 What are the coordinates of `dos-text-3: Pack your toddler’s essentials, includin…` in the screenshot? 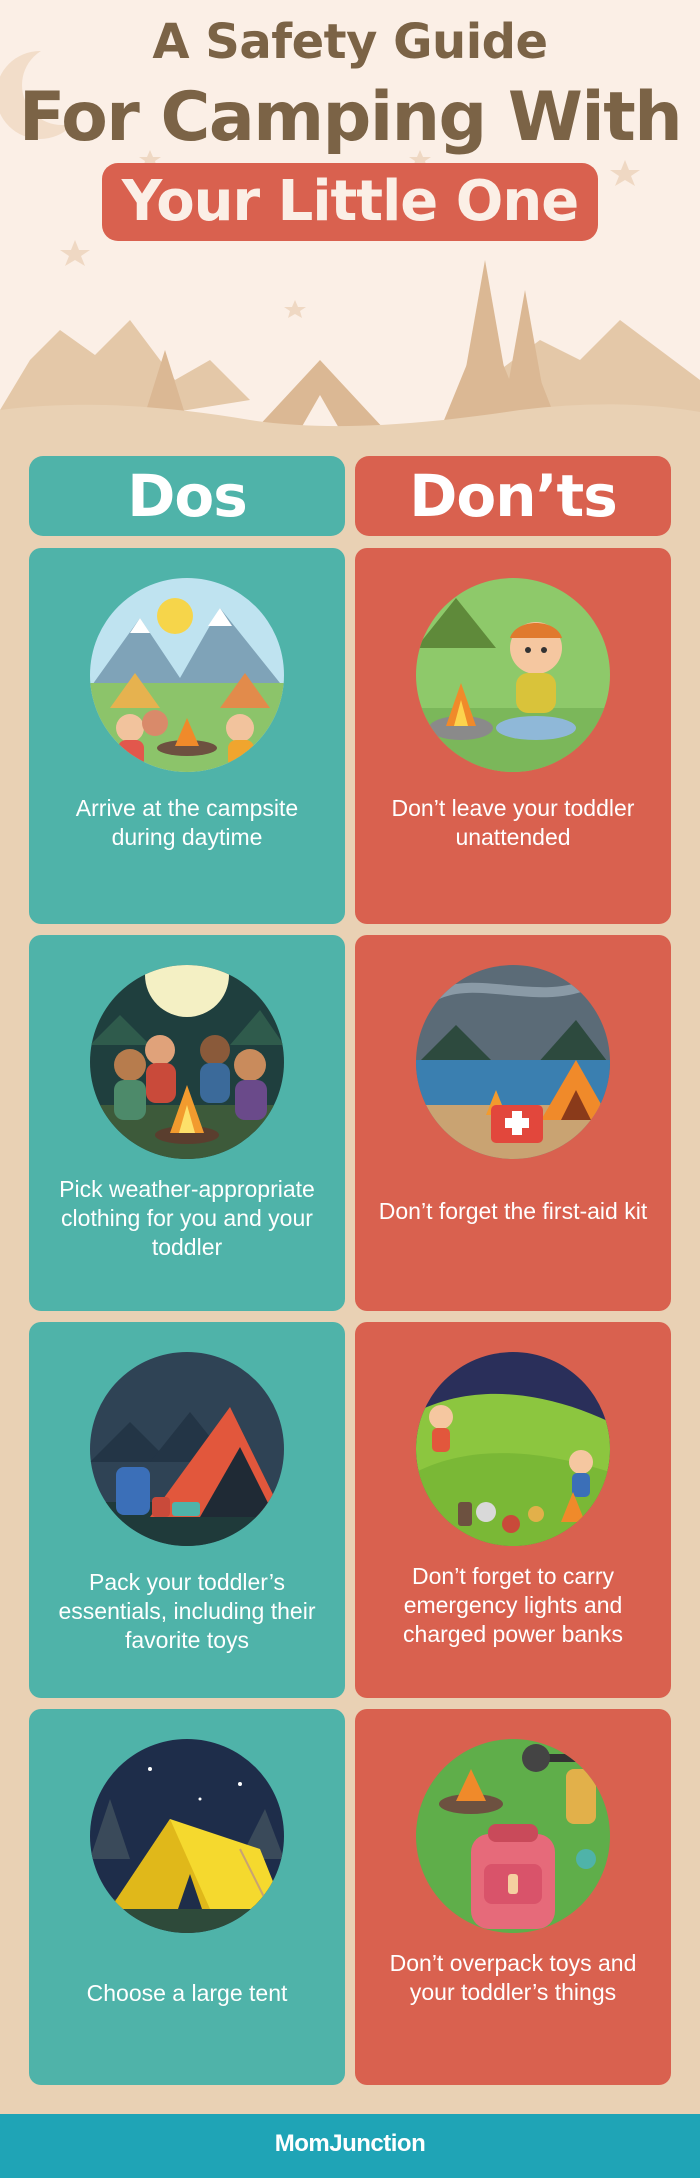 It's located at (187, 1611).